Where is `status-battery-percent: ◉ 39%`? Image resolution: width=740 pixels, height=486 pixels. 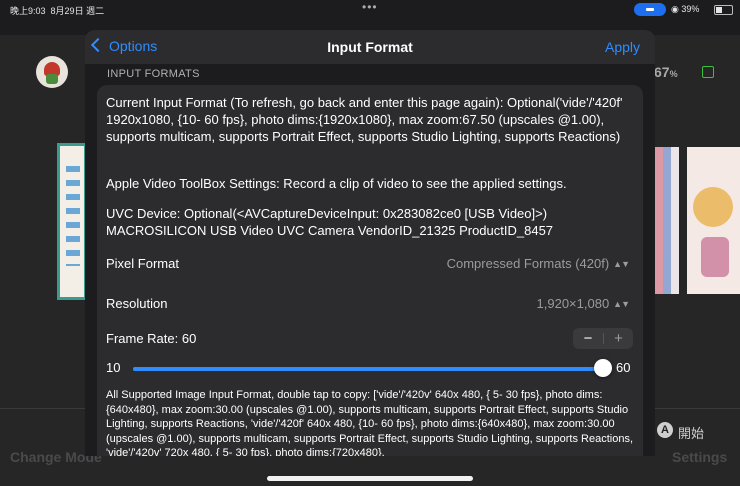 status-battery-percent: ◉ 39% is located at coordinates (685, 9).